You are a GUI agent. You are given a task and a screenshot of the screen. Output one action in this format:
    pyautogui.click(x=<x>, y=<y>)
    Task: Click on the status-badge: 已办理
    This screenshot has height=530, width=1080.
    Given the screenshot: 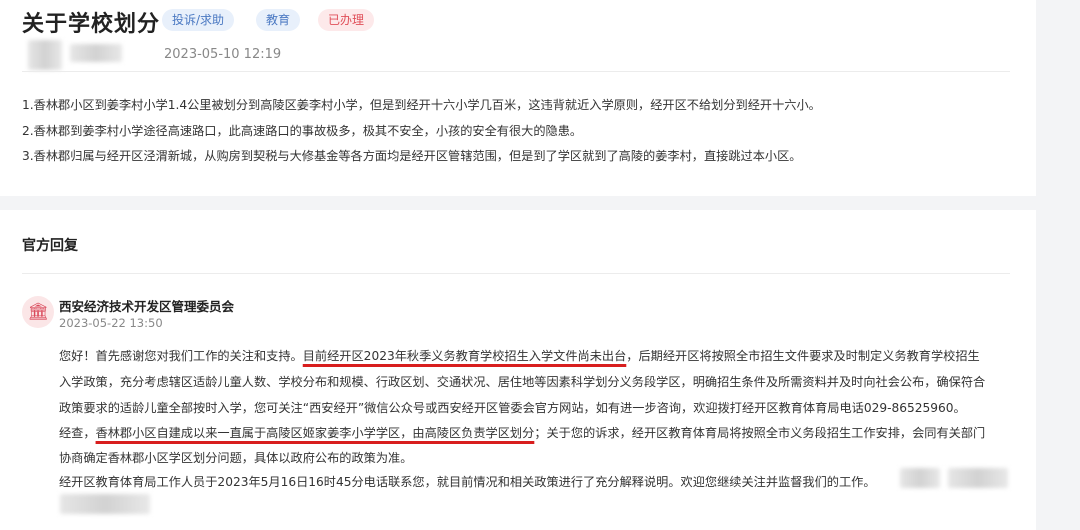 What is the action you would take?
    pyautogui.click(x=346, y=20)
    